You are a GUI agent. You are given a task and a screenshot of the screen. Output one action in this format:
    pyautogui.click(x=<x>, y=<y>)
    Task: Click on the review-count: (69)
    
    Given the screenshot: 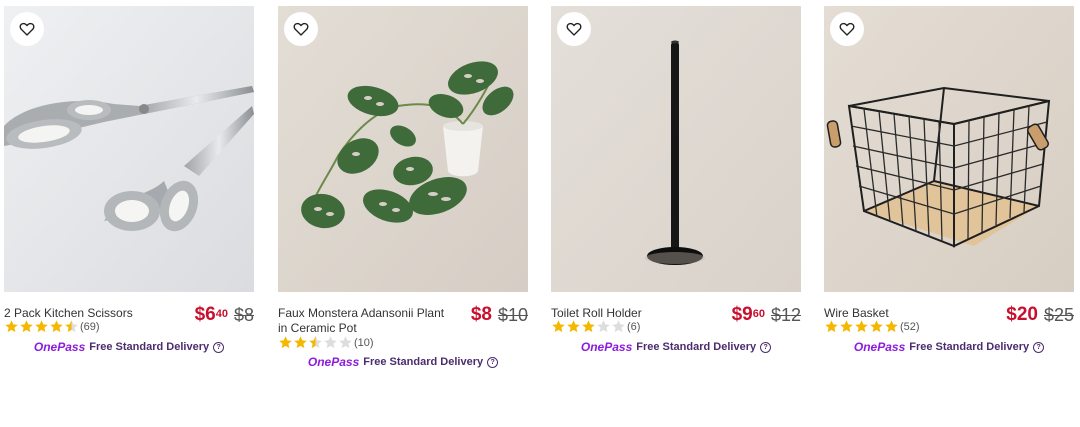 What is the action you would take?
    pyautogui.click(x=90, y=326)
    